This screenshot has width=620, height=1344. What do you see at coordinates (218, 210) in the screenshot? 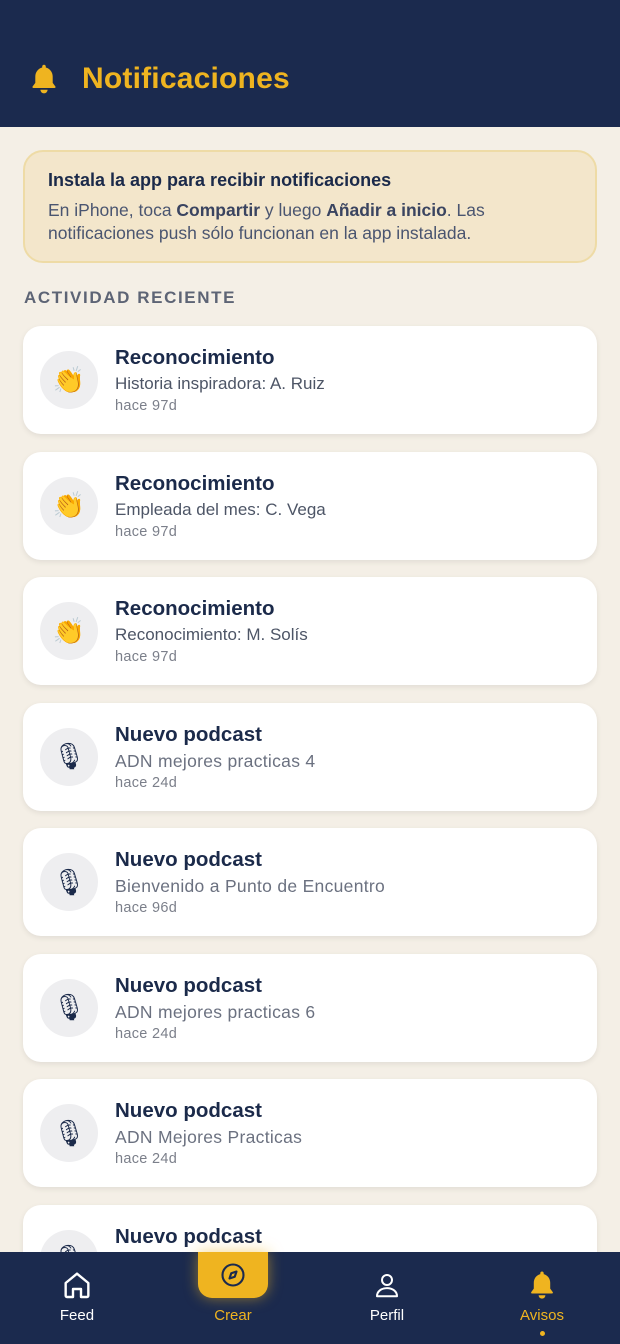
I see `banner-share-label: Compartir` at bounding box center [218, 210].